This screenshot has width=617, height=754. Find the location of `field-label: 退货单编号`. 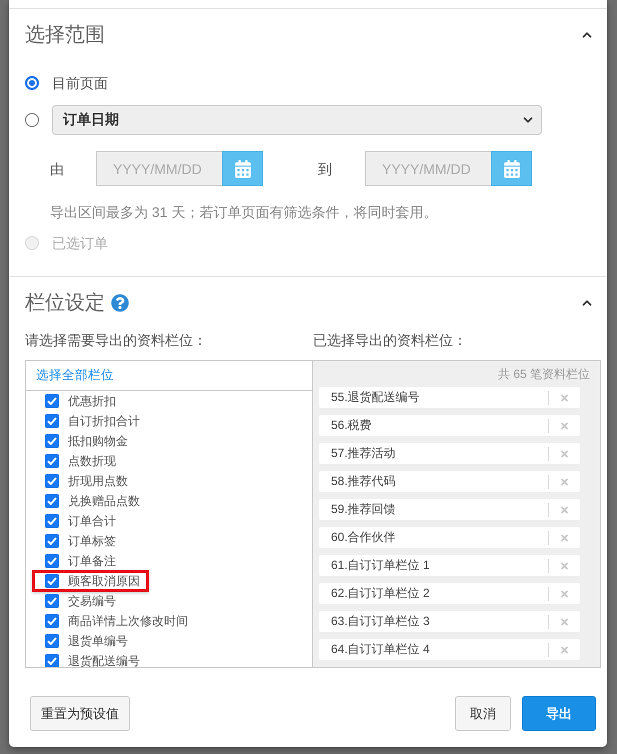

field-label: 退货单编号 is located at coordinates (98, 641).